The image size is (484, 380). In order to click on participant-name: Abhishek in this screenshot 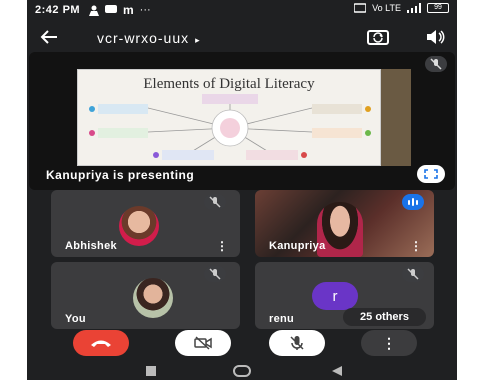, I will do `click(91, 246)`.